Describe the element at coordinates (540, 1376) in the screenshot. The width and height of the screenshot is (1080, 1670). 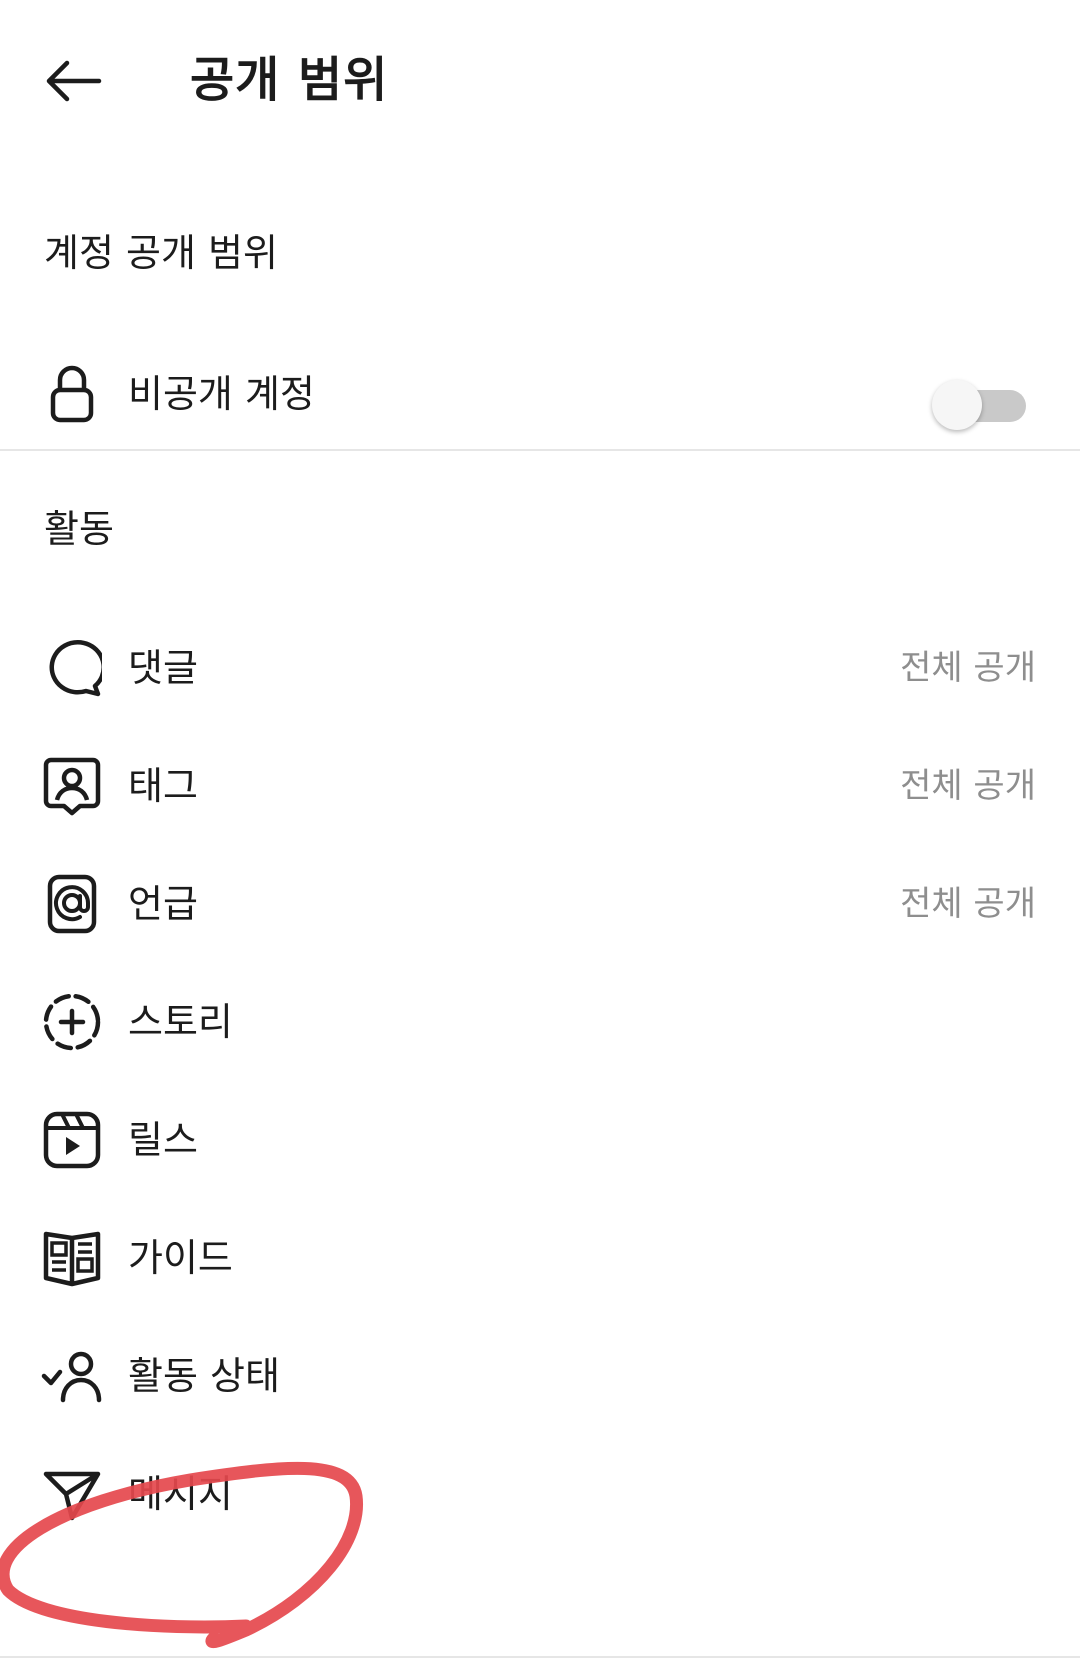
I see `activity-item-activity-status: 활동 상태` at that location.